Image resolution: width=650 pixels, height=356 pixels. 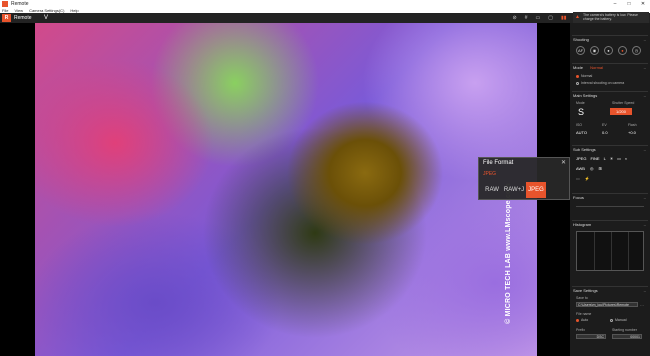 What do you see at coordinates (611, 158) in the screenshot?
I see `white-balance-icon: ✳` at bounding box center [611, 158].